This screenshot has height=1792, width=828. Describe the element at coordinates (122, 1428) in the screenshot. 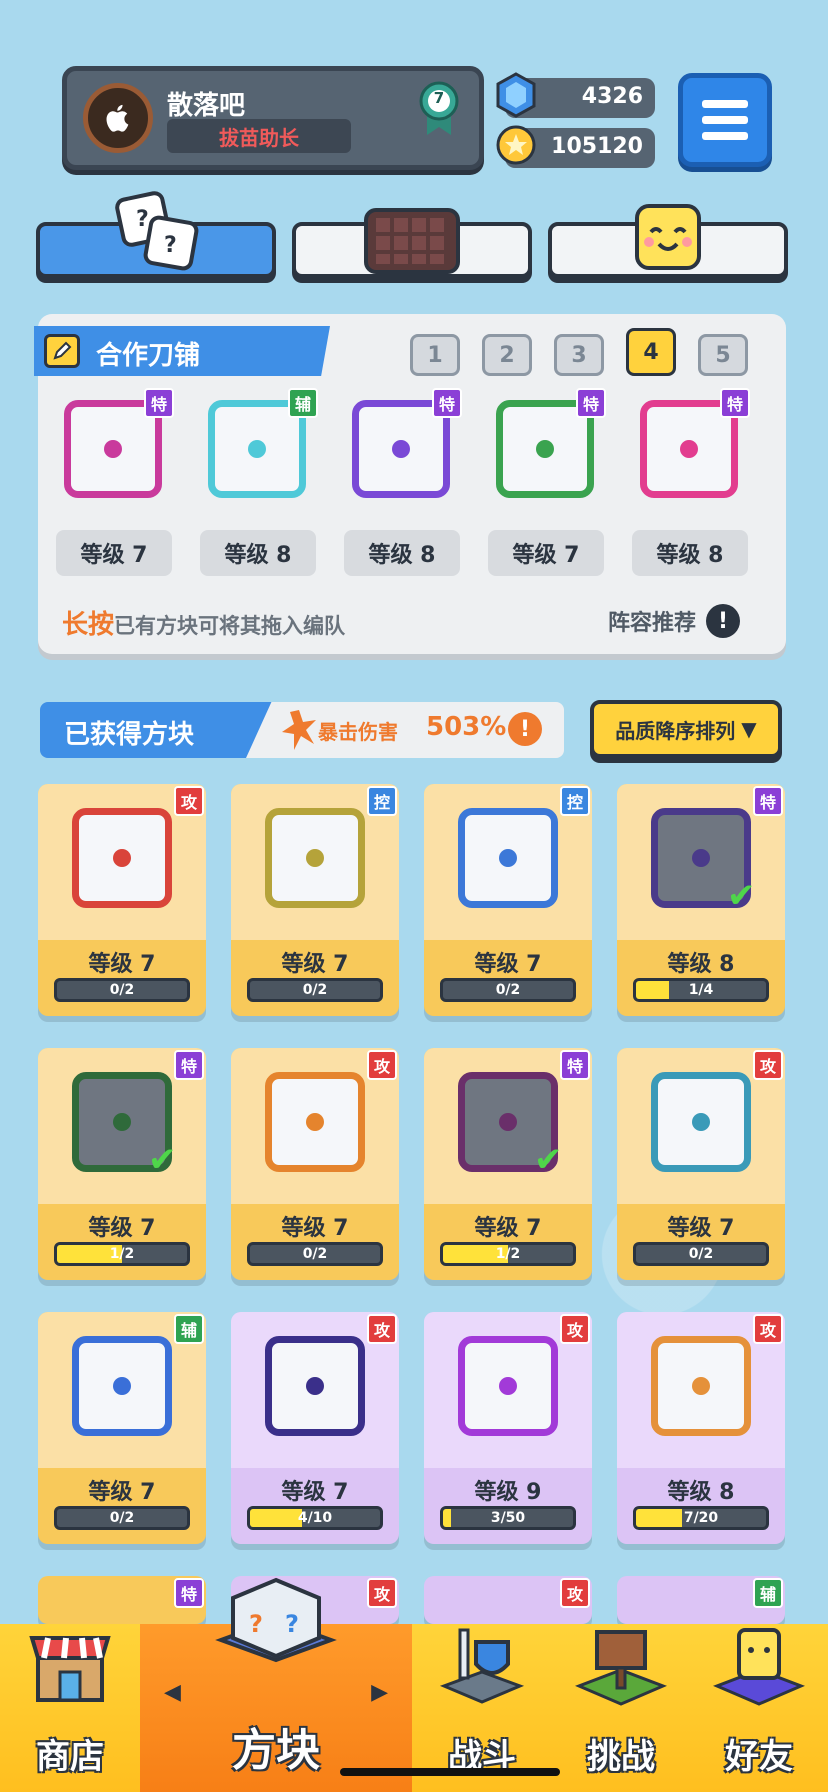

I see `block-card: 辅 等级 7 0/2` at that location.